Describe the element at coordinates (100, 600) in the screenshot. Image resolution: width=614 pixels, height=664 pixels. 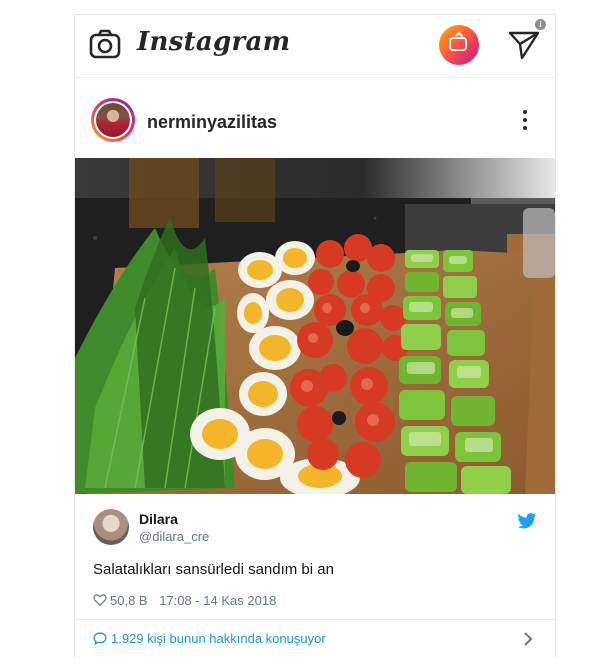
I see `heart-icon` at that location.